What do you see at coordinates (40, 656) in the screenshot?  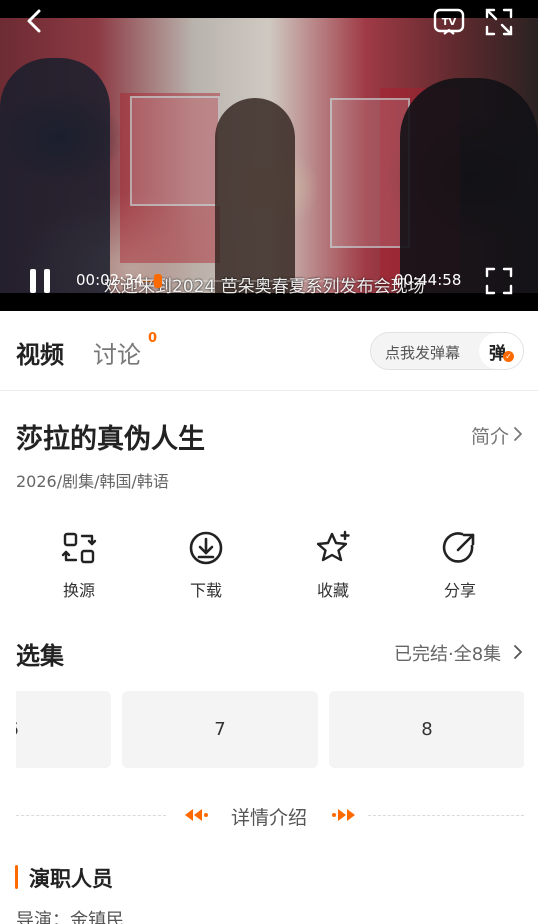 I see `episodes-title: 选集` at bounding box center [40, 656].